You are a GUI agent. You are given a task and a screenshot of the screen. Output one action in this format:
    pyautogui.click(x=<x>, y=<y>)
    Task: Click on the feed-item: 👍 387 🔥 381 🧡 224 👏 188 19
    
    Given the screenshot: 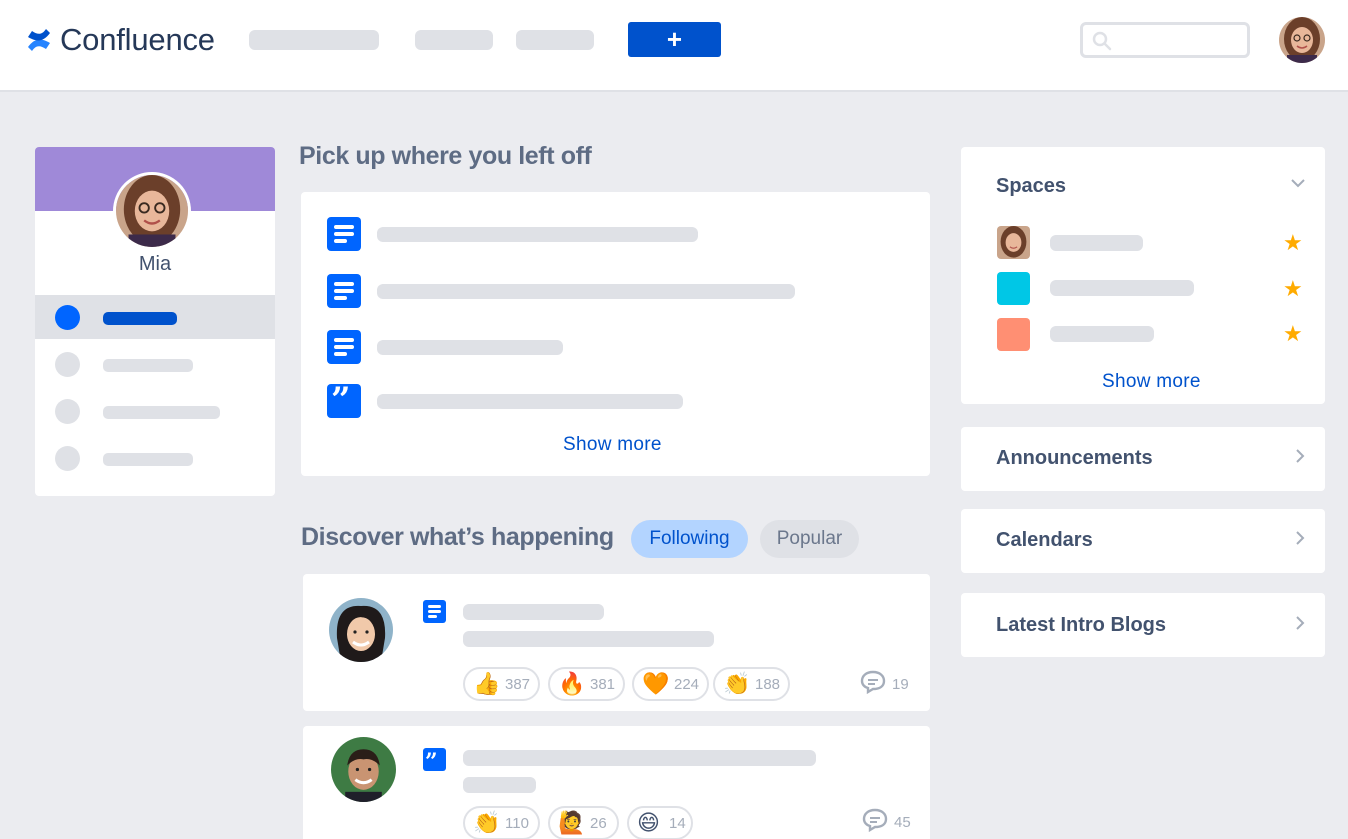 What is the action you would take?
    pyautogui.click(x=616, y=642)
    